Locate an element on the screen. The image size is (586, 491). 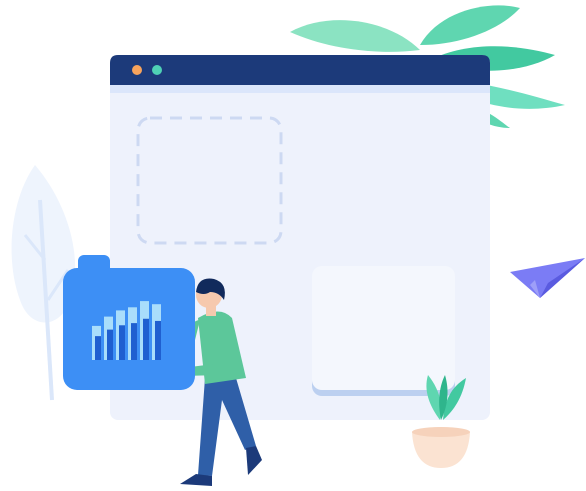
window-title-bar is located at coordinates (300, 70).